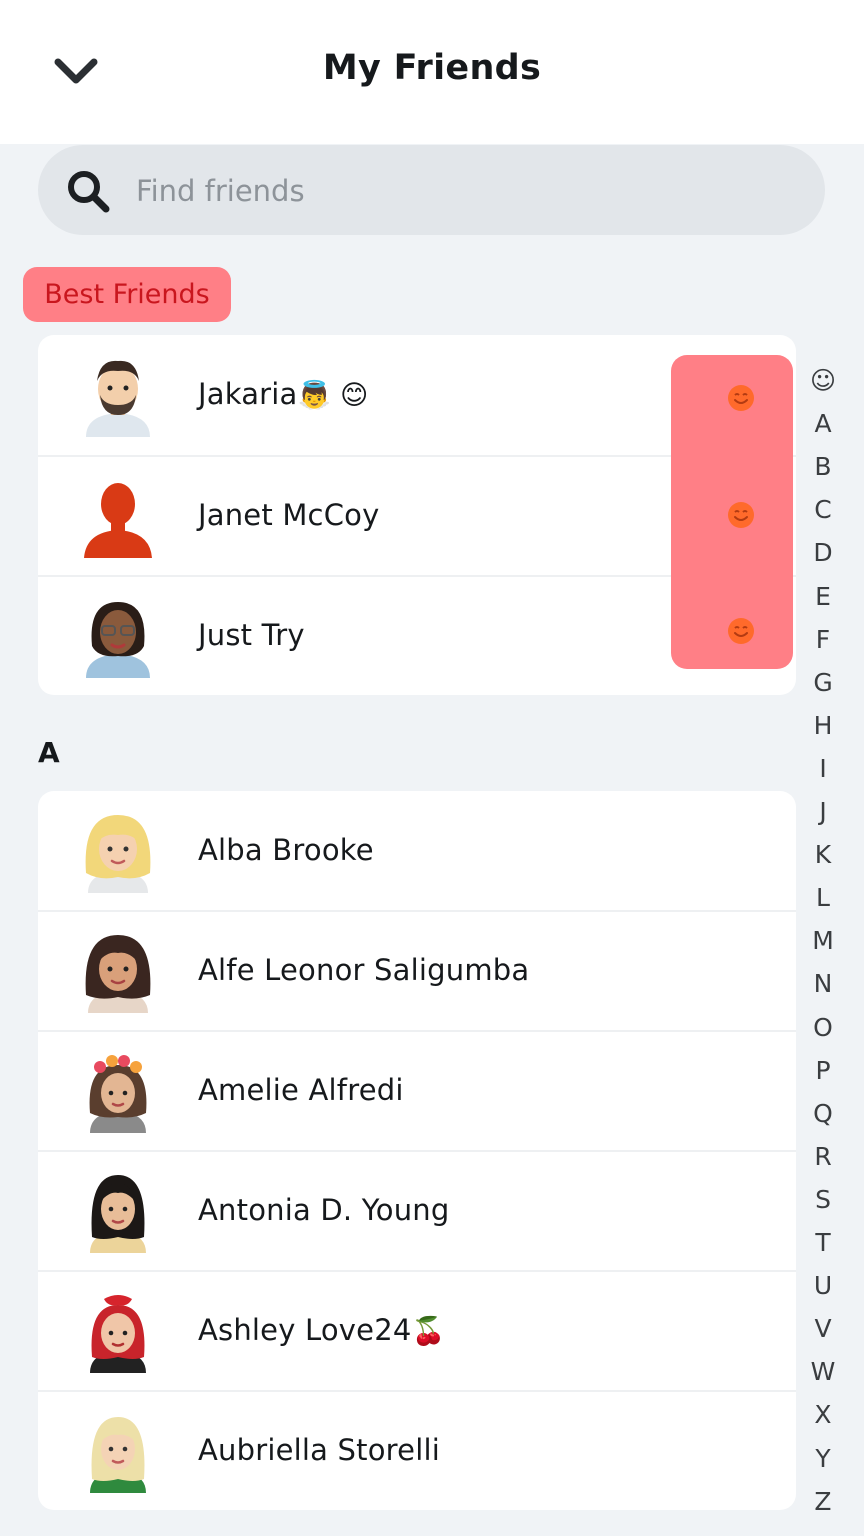 The height and width of the screenshot is (1536, 864). I want to click on friend-name: Antonia D. Young, so click(324, 1210).